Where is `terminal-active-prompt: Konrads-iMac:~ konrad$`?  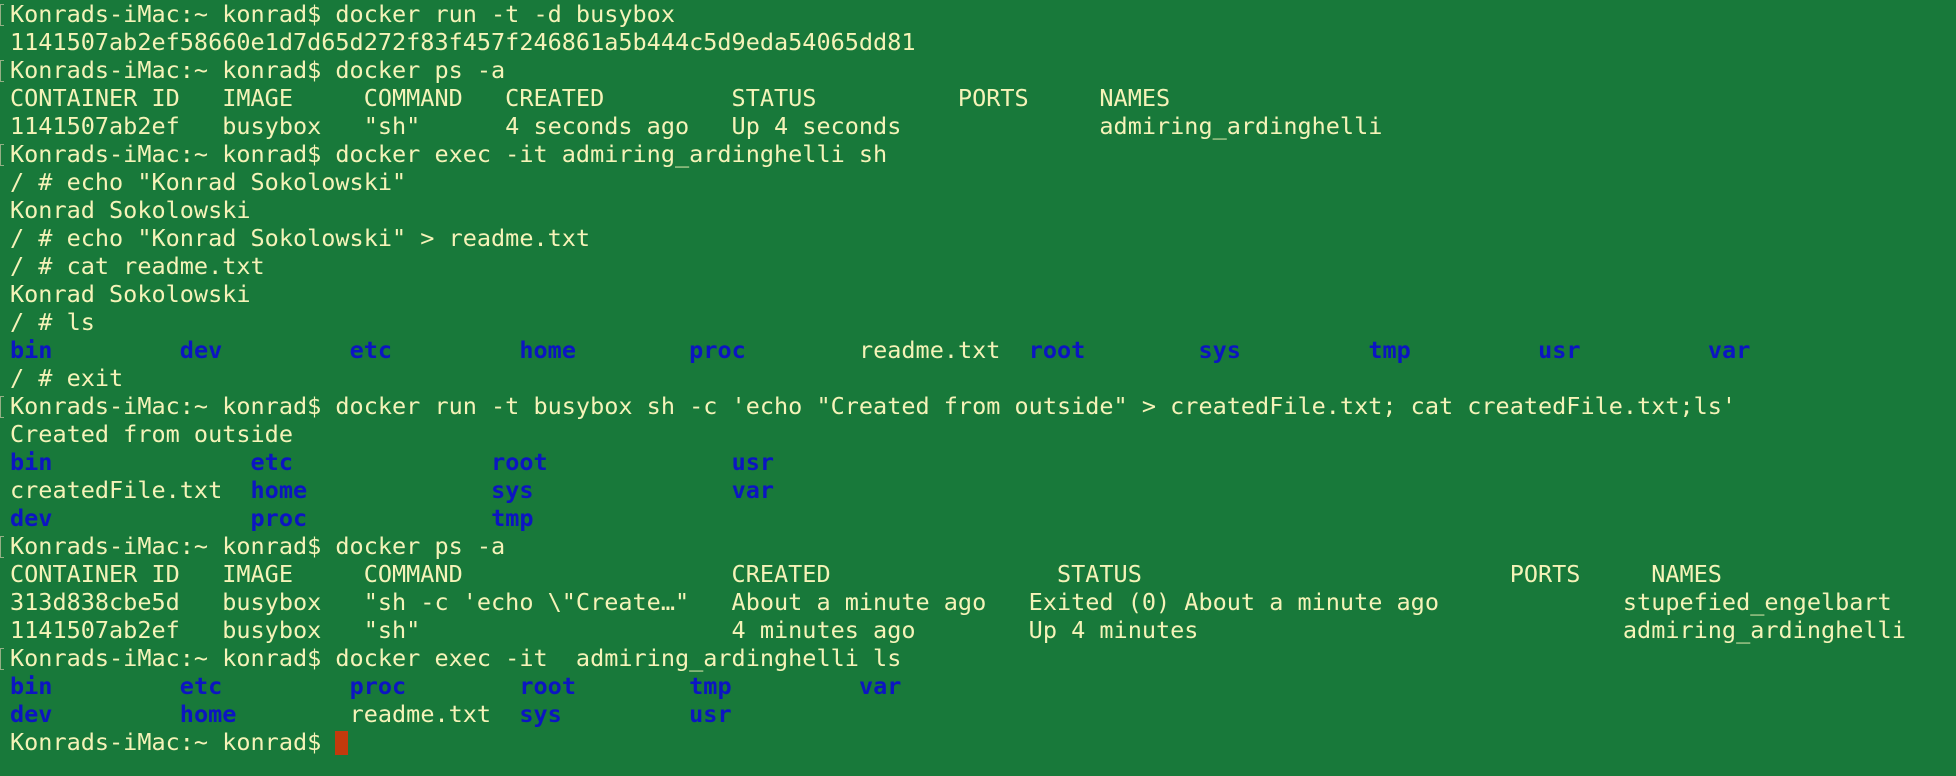
terminal-active-prompt: Konrads-iMac:~ konrad$ is located at coordinates (978, 742).